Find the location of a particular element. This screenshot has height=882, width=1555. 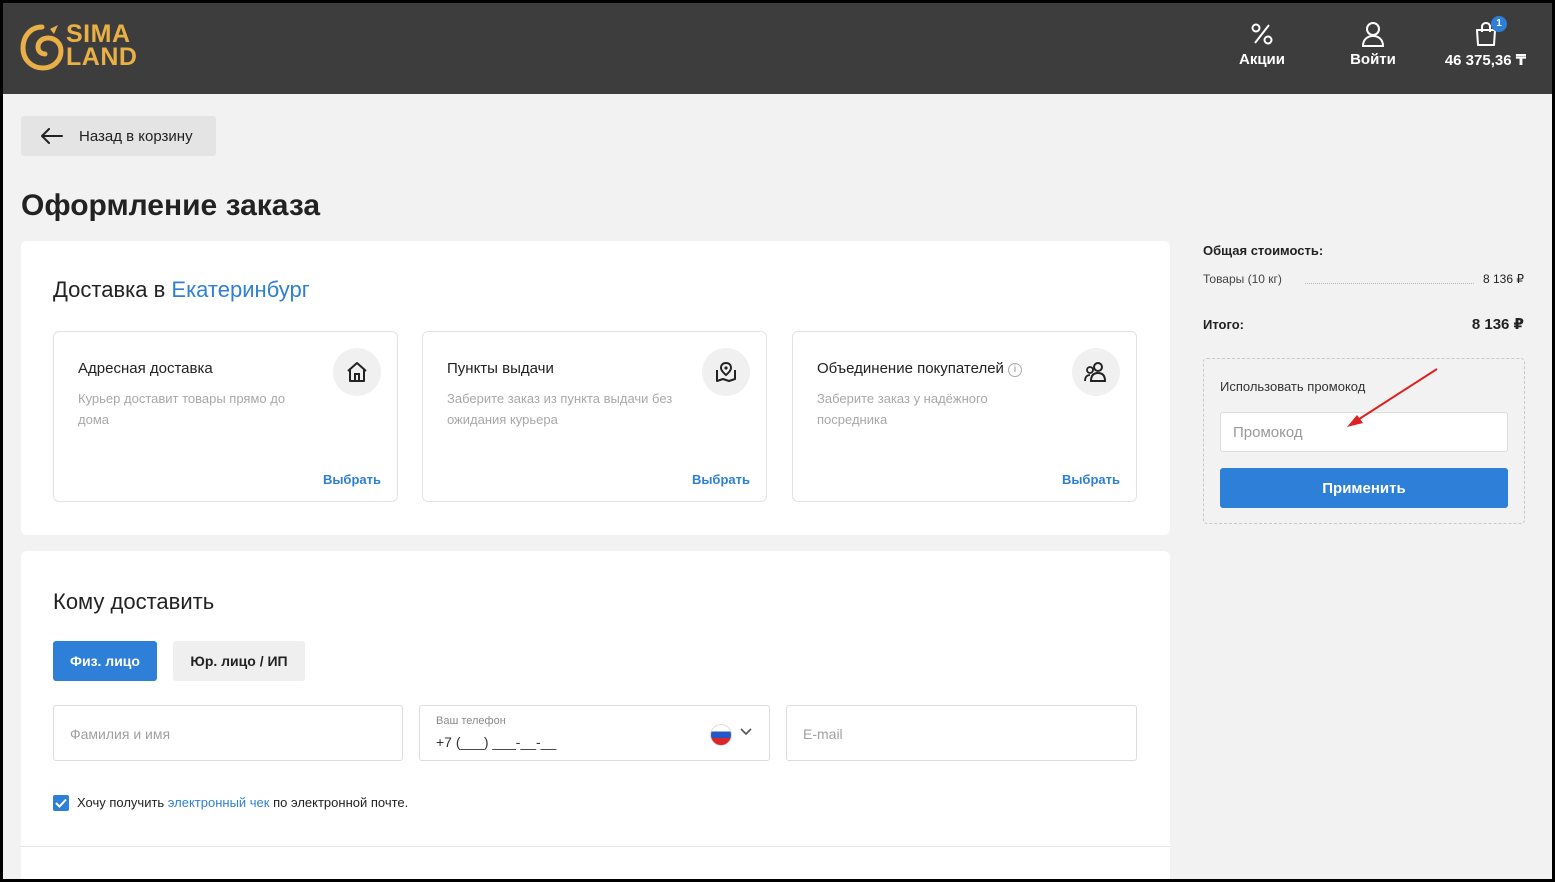

logo-text: SIMA LAND is located at coordinates (102, 45).